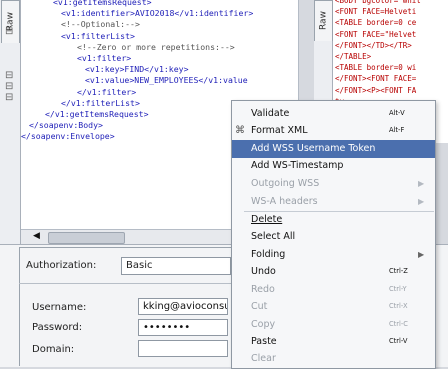 This screenshot has width=448, height=369. Describe the element at coordinates (100, 24) in the screenshot. I see `xml-code-line: <!--Optional:-->` at that location.